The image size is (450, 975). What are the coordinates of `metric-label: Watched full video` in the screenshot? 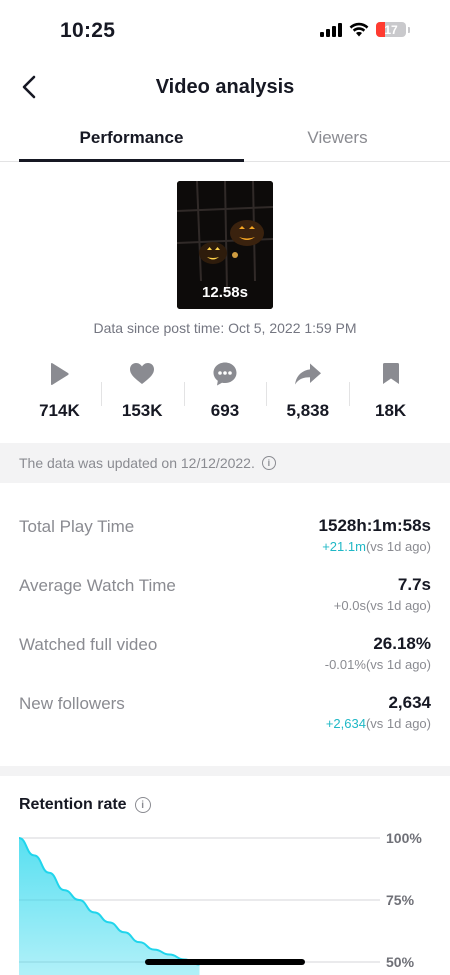 It's located at (88, 644).